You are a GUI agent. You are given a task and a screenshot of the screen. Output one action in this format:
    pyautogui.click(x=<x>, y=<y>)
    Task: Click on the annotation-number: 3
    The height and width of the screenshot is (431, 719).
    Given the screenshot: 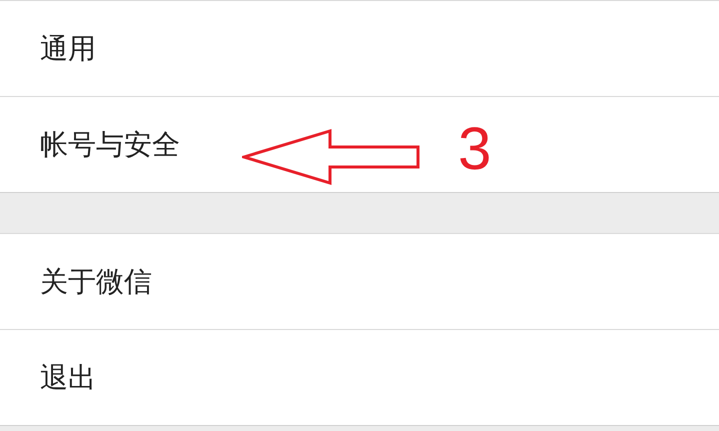 What is the action you would take?
    pyautogui.click(x=475, y=149)
    